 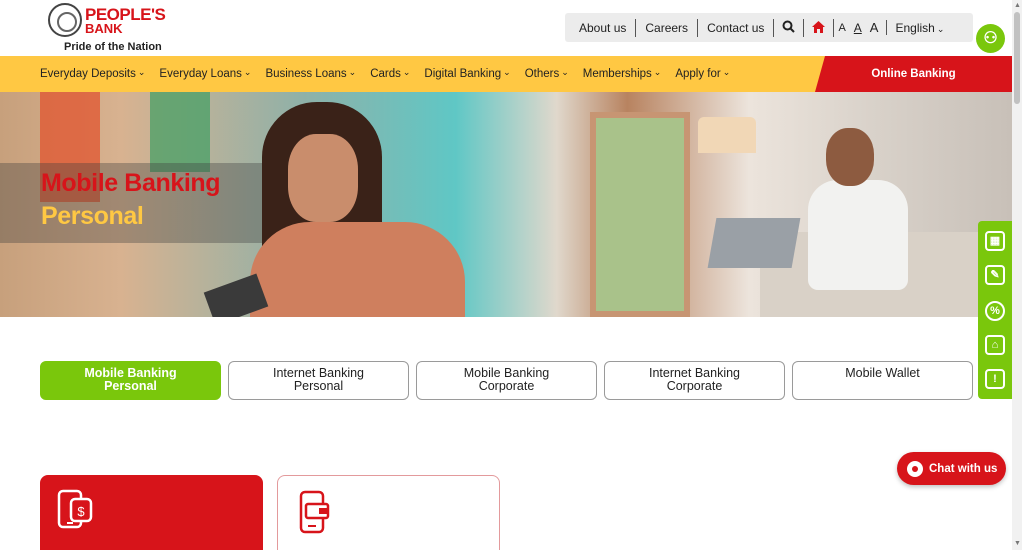 I want to click on tab-internet-banking-corporate: Internet Banking Corporate, so click(x=694, y=380).